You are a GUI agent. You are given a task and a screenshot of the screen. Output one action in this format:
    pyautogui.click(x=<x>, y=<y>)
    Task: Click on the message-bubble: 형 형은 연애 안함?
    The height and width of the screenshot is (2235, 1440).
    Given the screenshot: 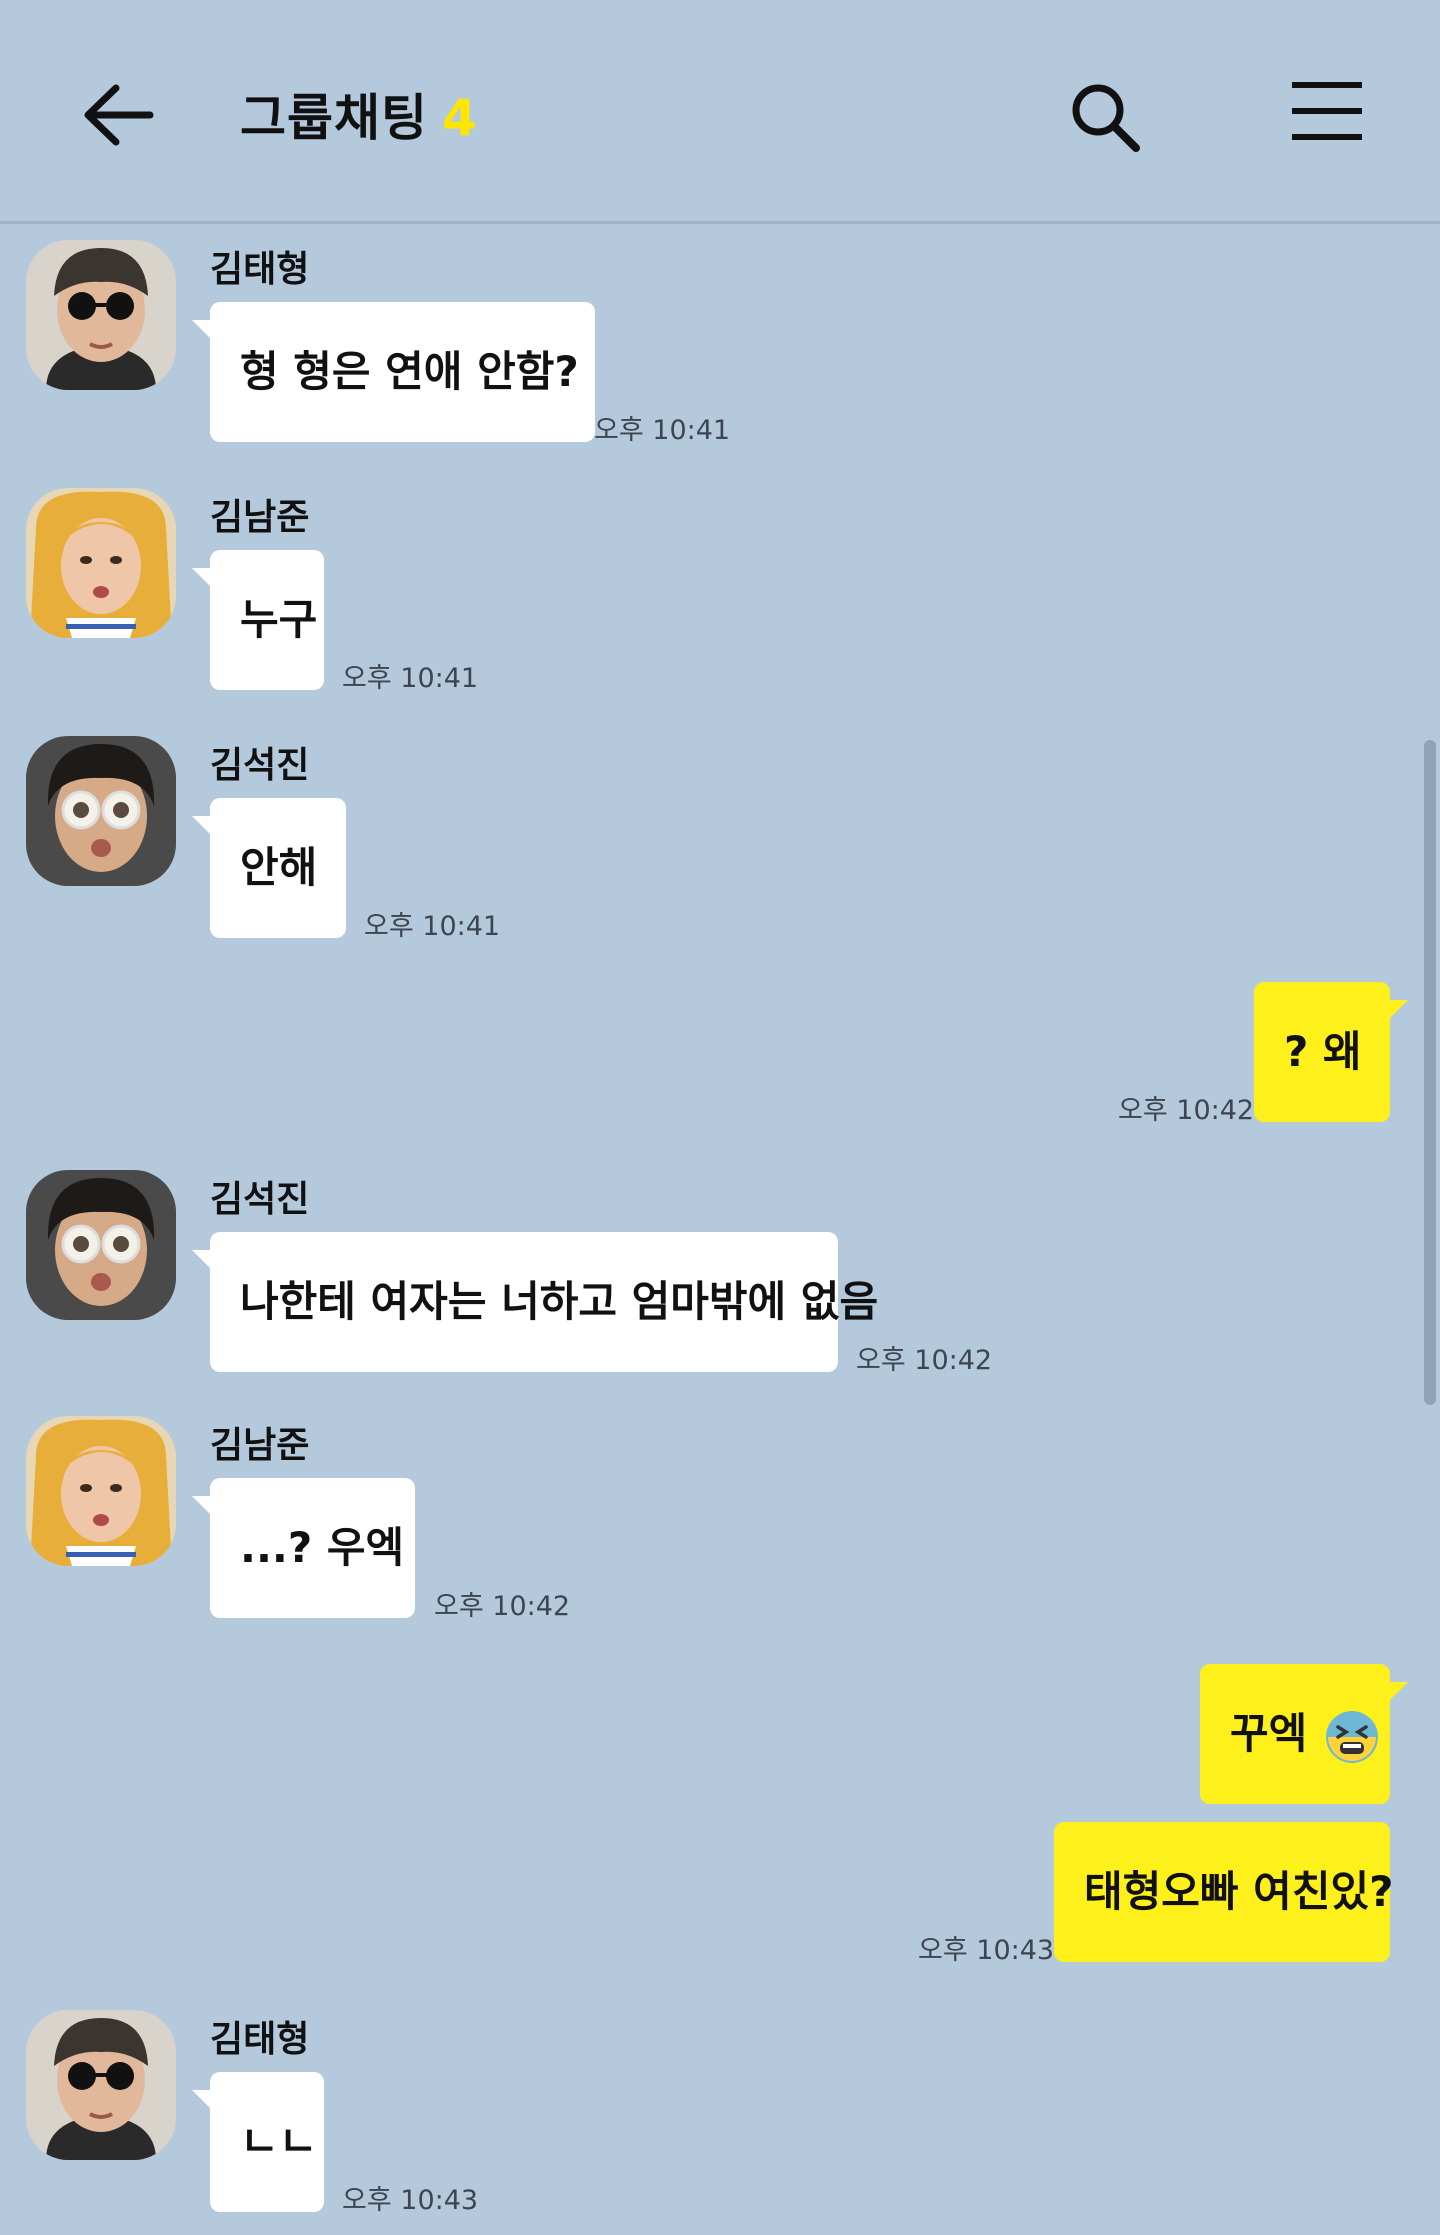 What is the action you would take?
    pyautogui.click(x=393, y=372)
    